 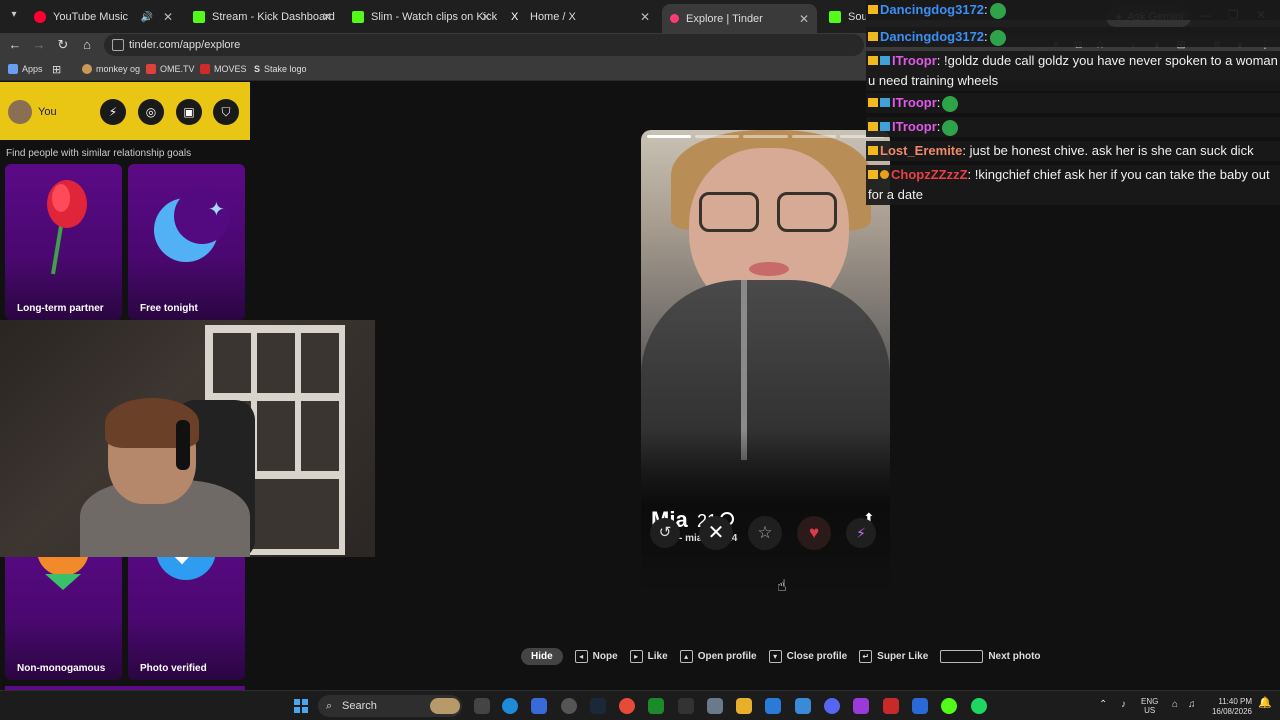 What do you see at coordinates (482, 706) in the screenshot?
I see `task-view-icon` at bounding box center [482, 706].